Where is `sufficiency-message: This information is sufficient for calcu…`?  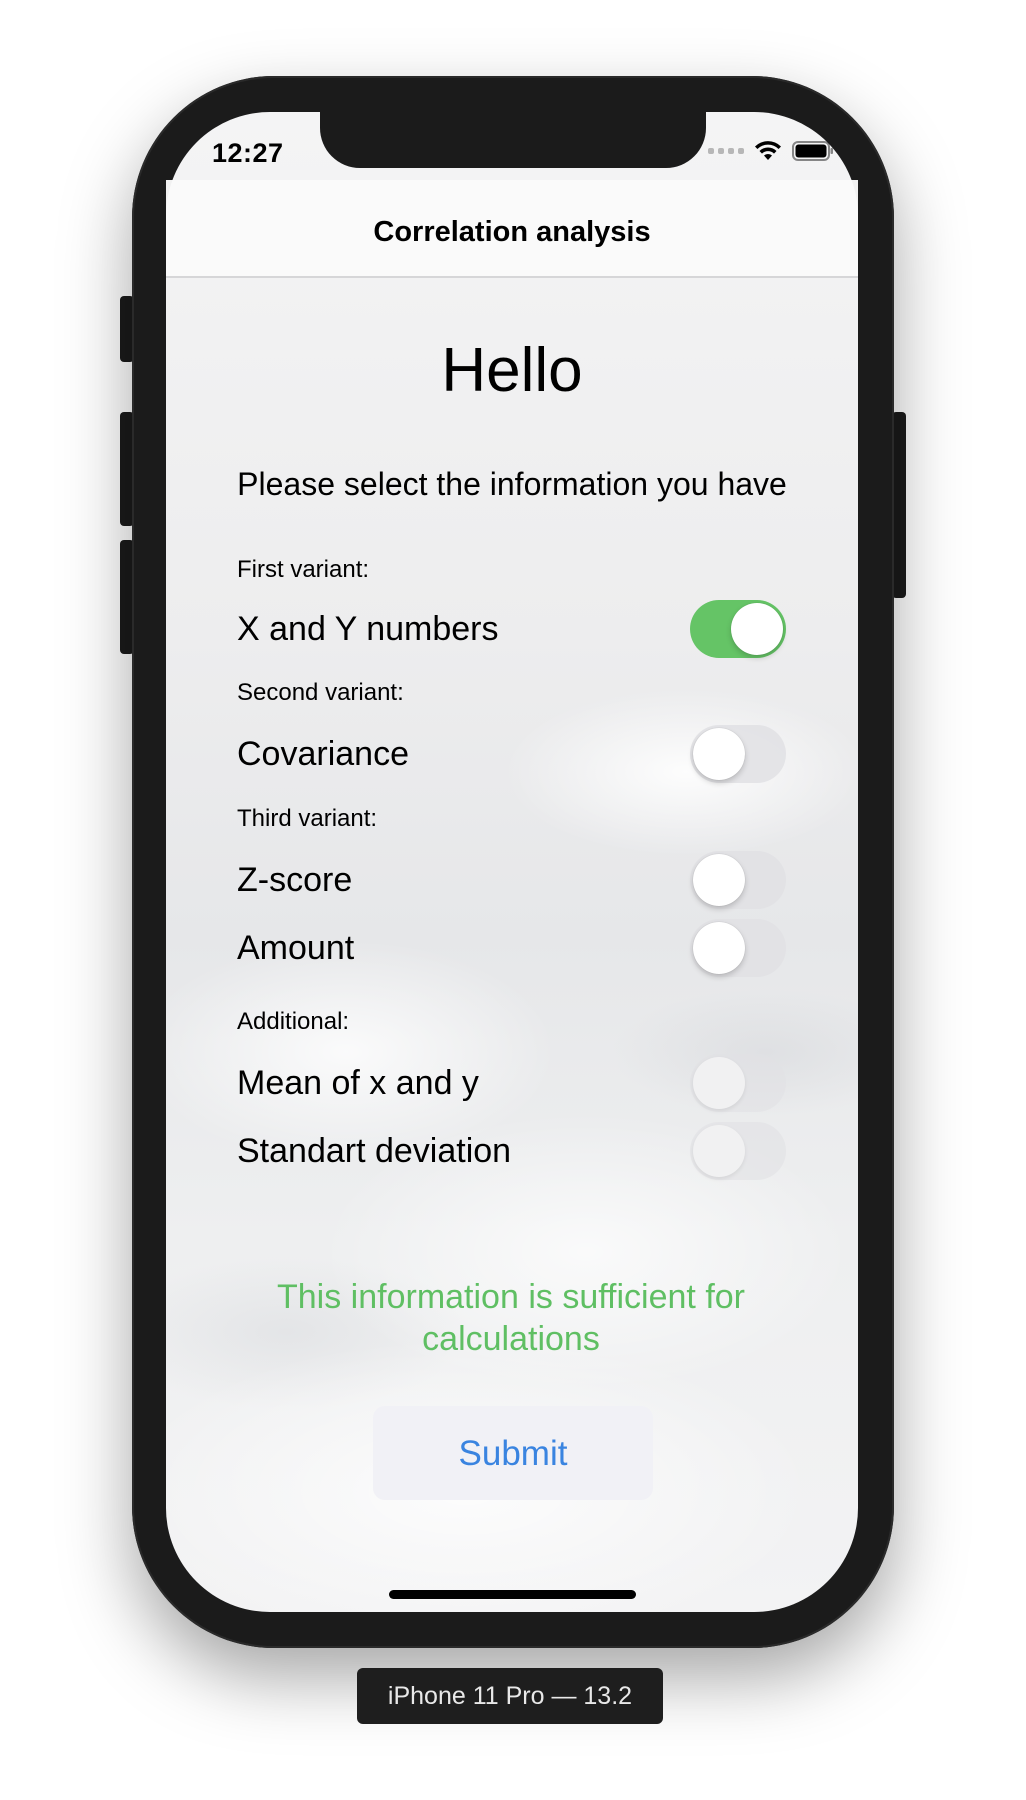
sufficiency-message: This information is sufficient for calcu… is located at coordinates (511, 1318).